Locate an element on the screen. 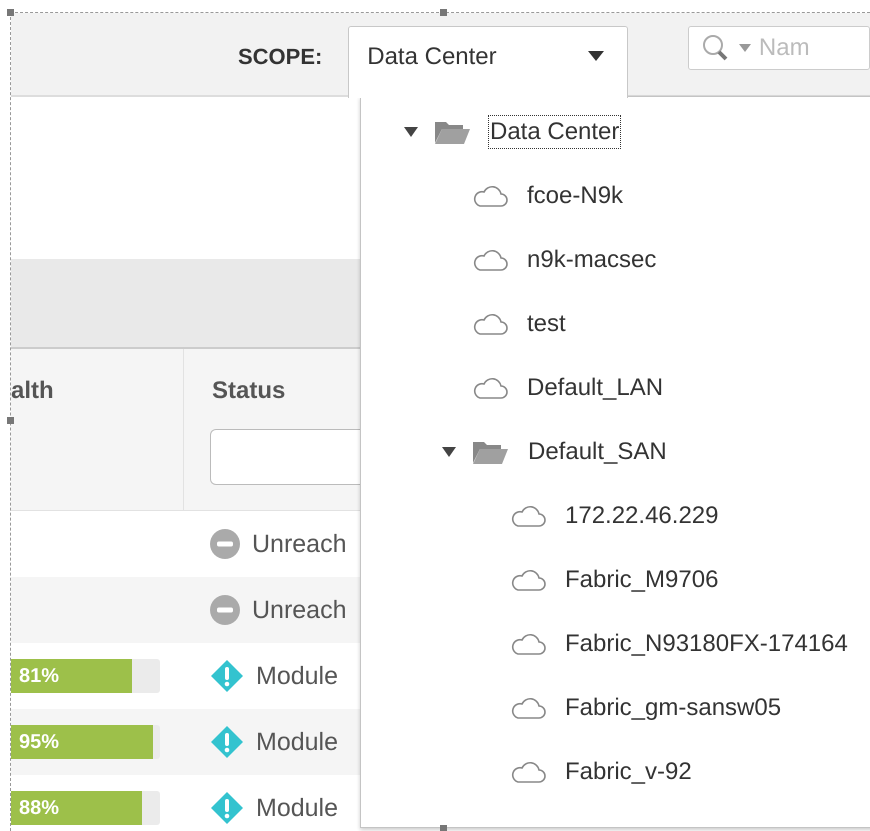  tree-item: fcoe-N9k is located at coordinates (575, 196).